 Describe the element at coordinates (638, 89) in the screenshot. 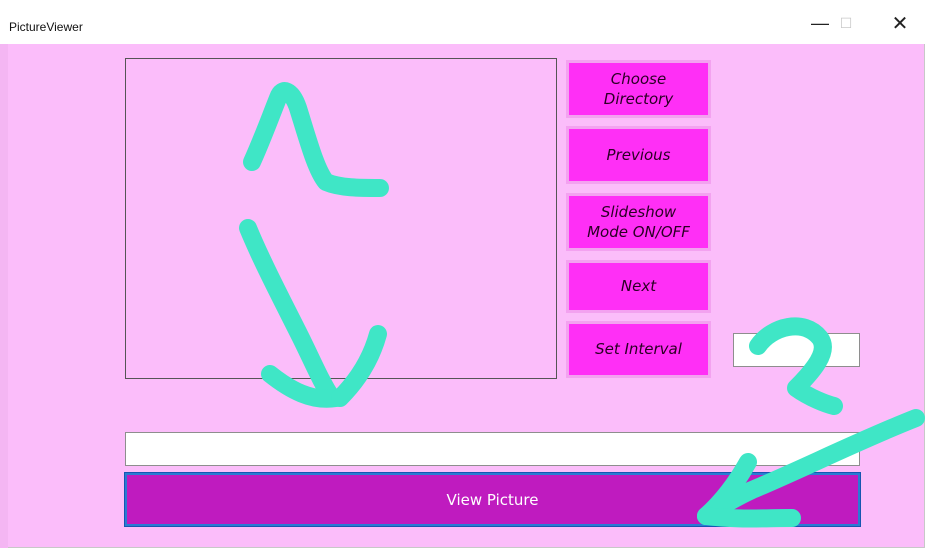

I see `choose-directory-button: Choose Directory` at that location.